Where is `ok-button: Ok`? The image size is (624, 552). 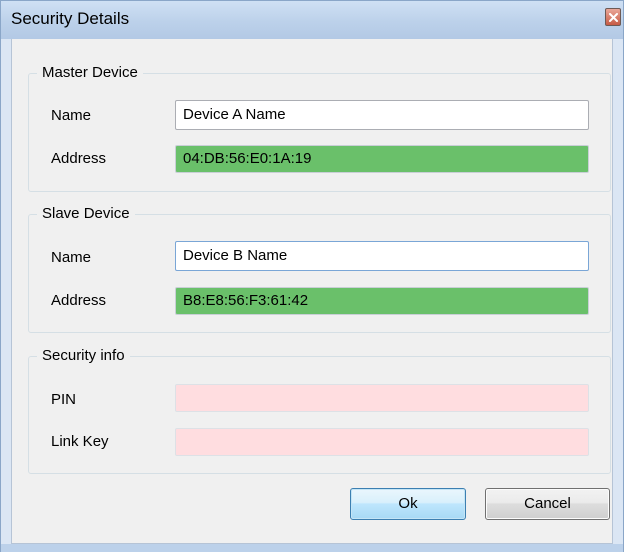
ok-button: Ok is located at coordinates (408, 504).